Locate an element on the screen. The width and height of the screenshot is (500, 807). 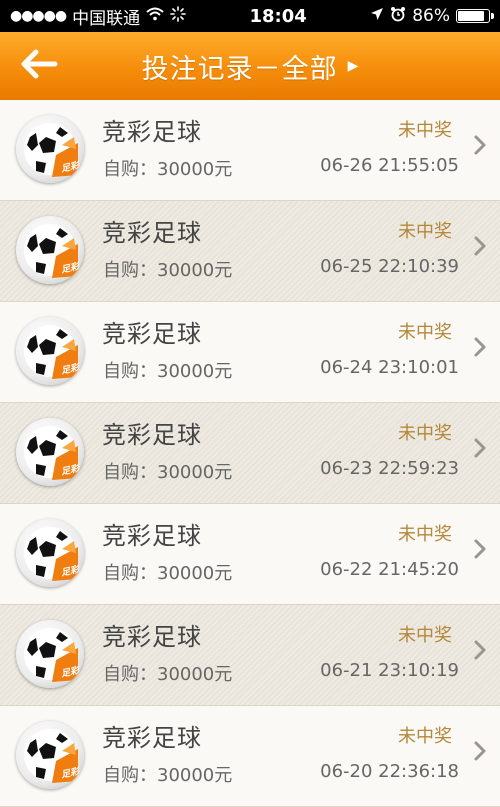
back-arrow-icon is located at coordinates (39, 66).